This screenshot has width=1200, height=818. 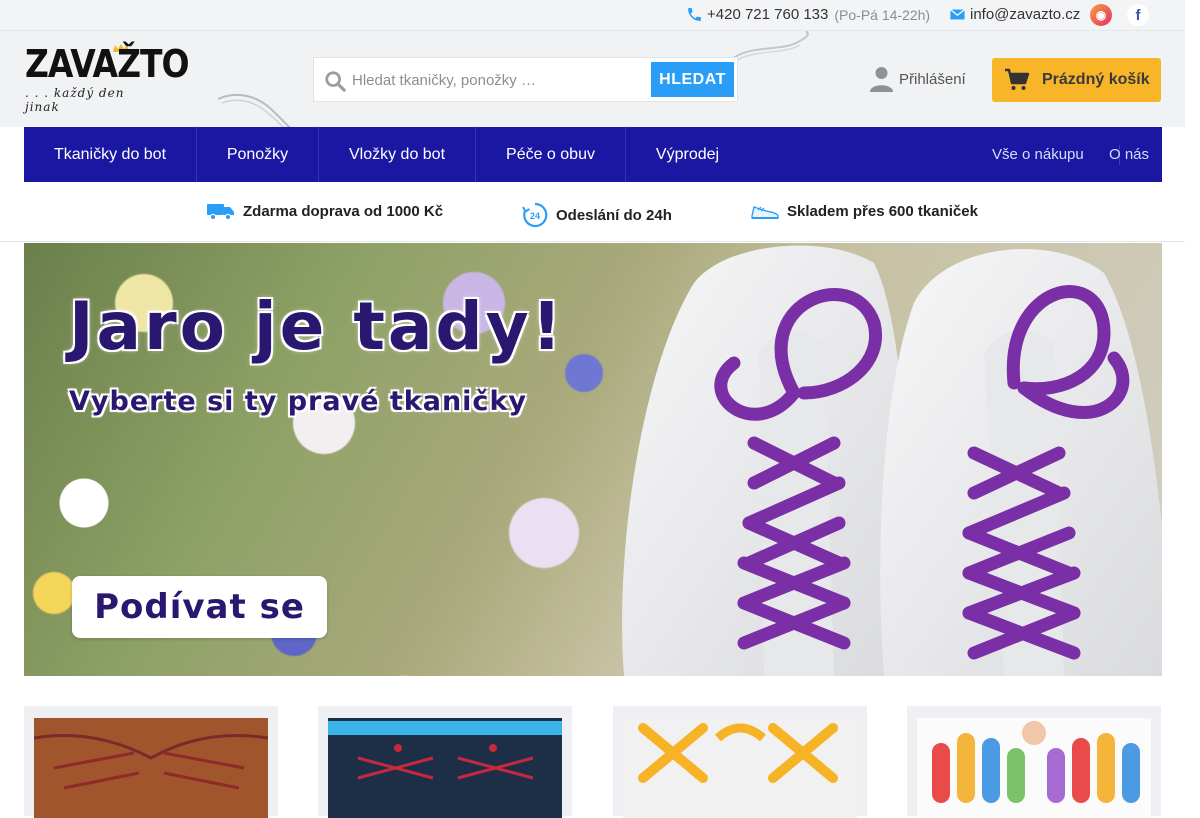 I want to click on category-image-brown-shoes, so click(x=151, y=768).